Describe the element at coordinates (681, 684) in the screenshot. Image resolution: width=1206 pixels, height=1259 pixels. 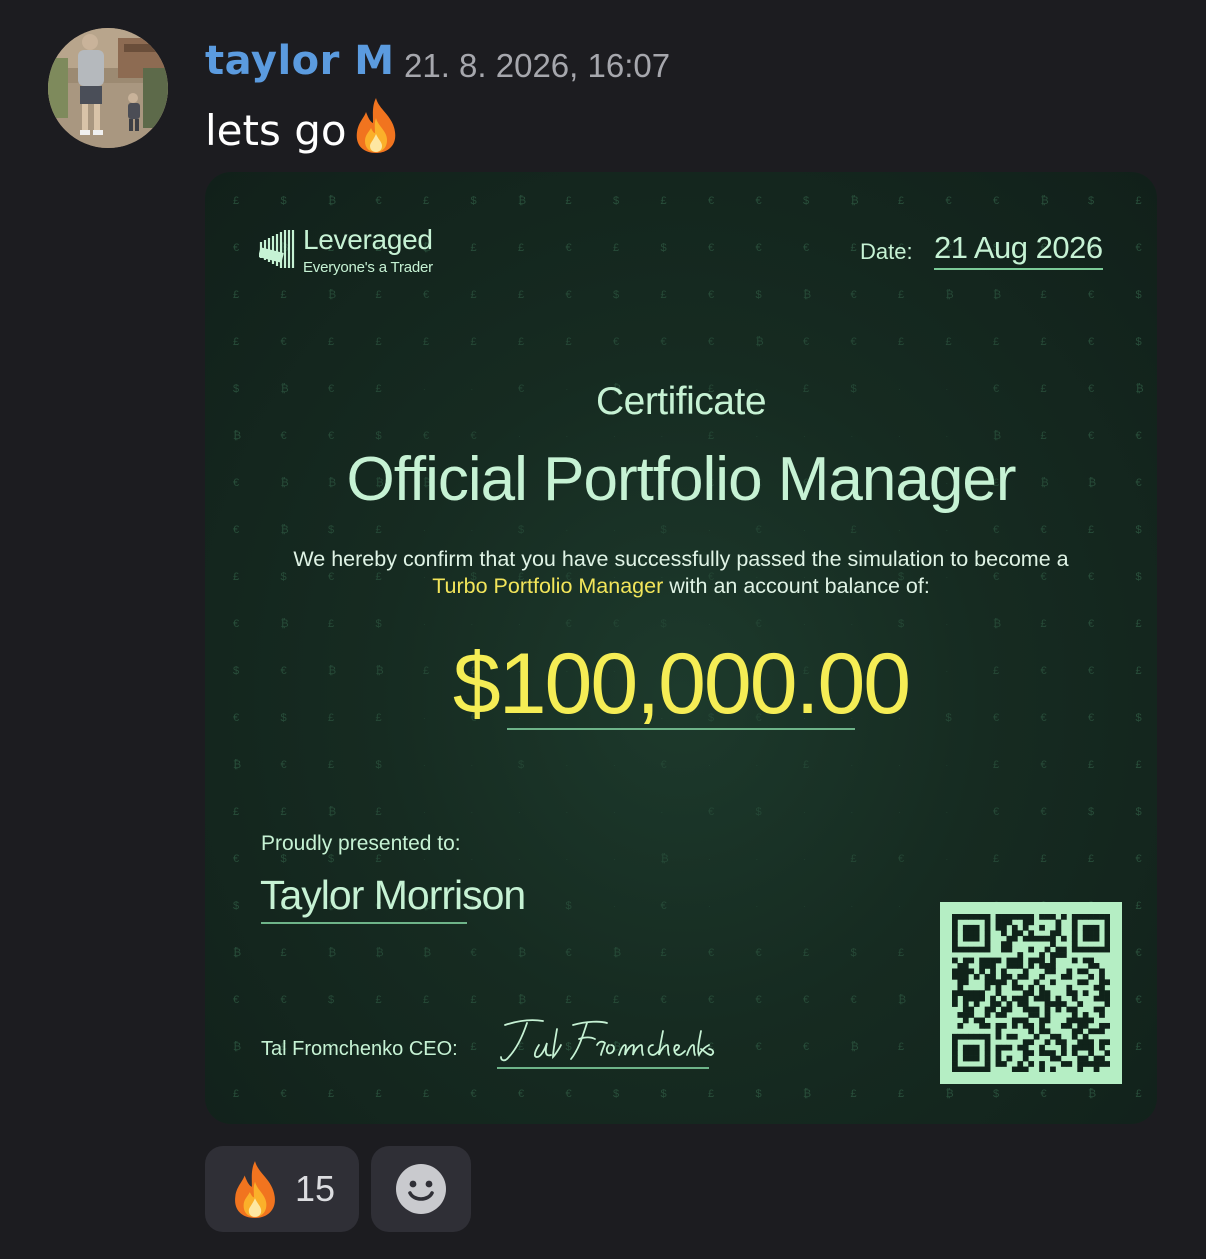
I see `account-balance: $100,000.00` at that location.